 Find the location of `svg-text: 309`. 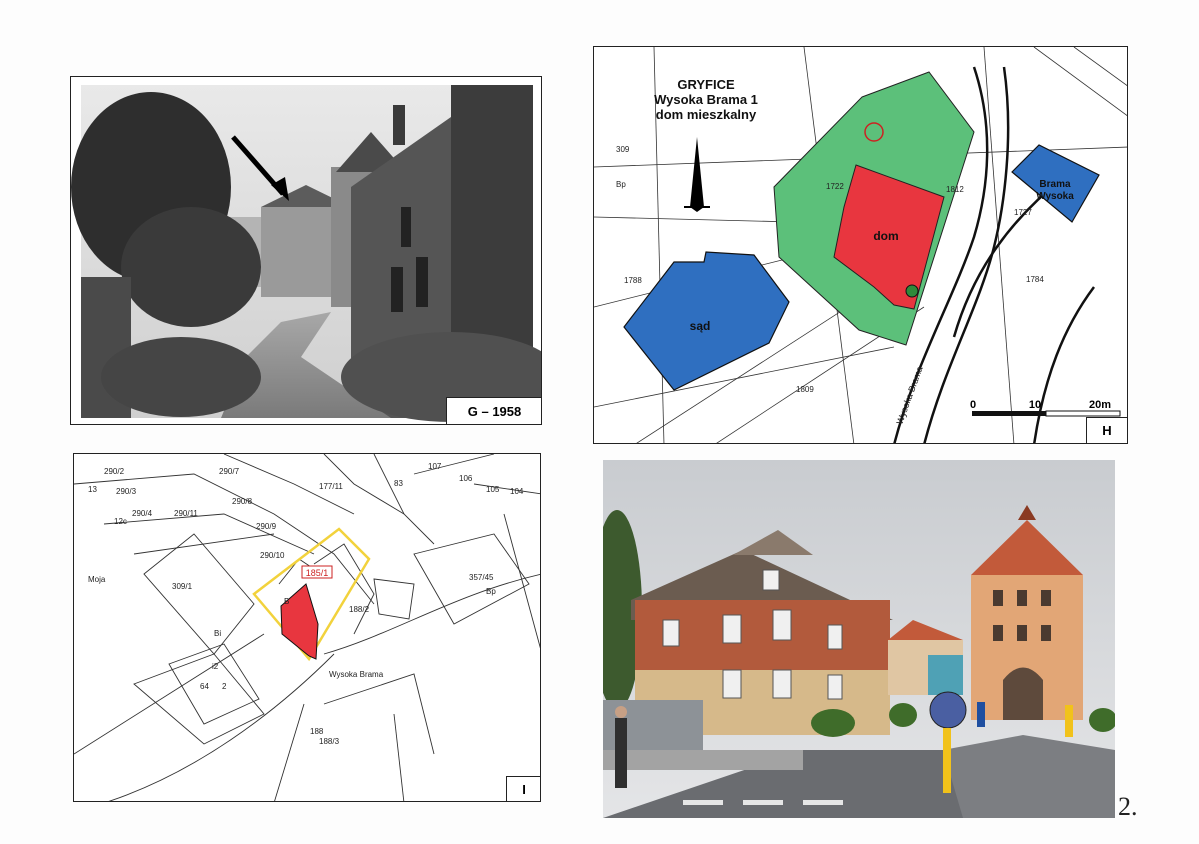

svg-text: 309 is located at coordinates (623, 149).